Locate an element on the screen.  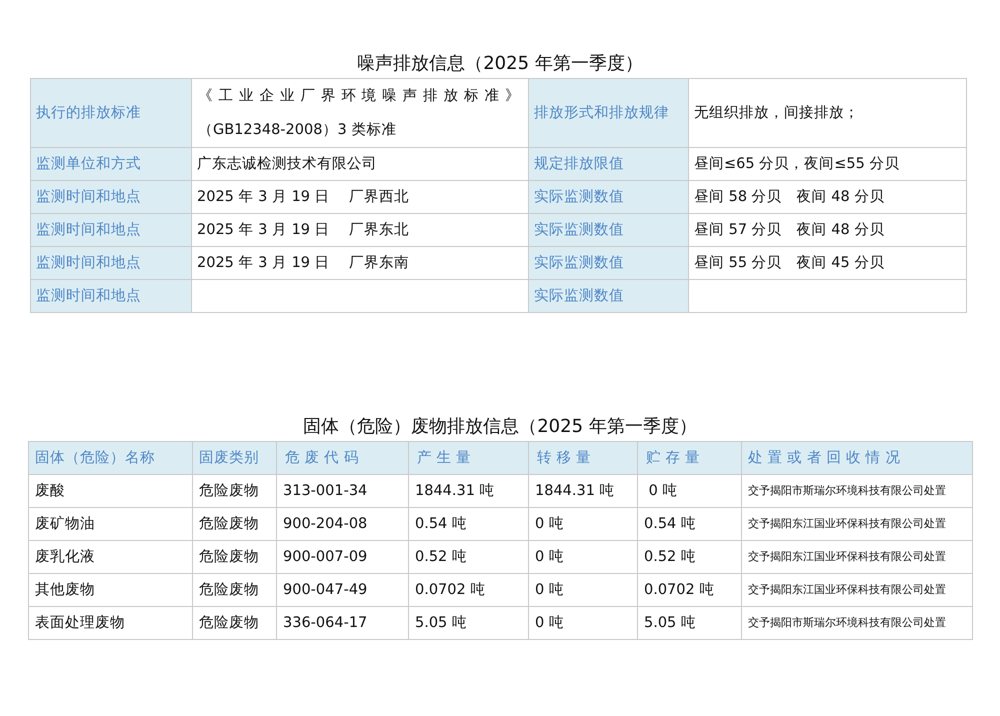
row-label: 排放形式和排放规律 is located at coordinates (609, 113).